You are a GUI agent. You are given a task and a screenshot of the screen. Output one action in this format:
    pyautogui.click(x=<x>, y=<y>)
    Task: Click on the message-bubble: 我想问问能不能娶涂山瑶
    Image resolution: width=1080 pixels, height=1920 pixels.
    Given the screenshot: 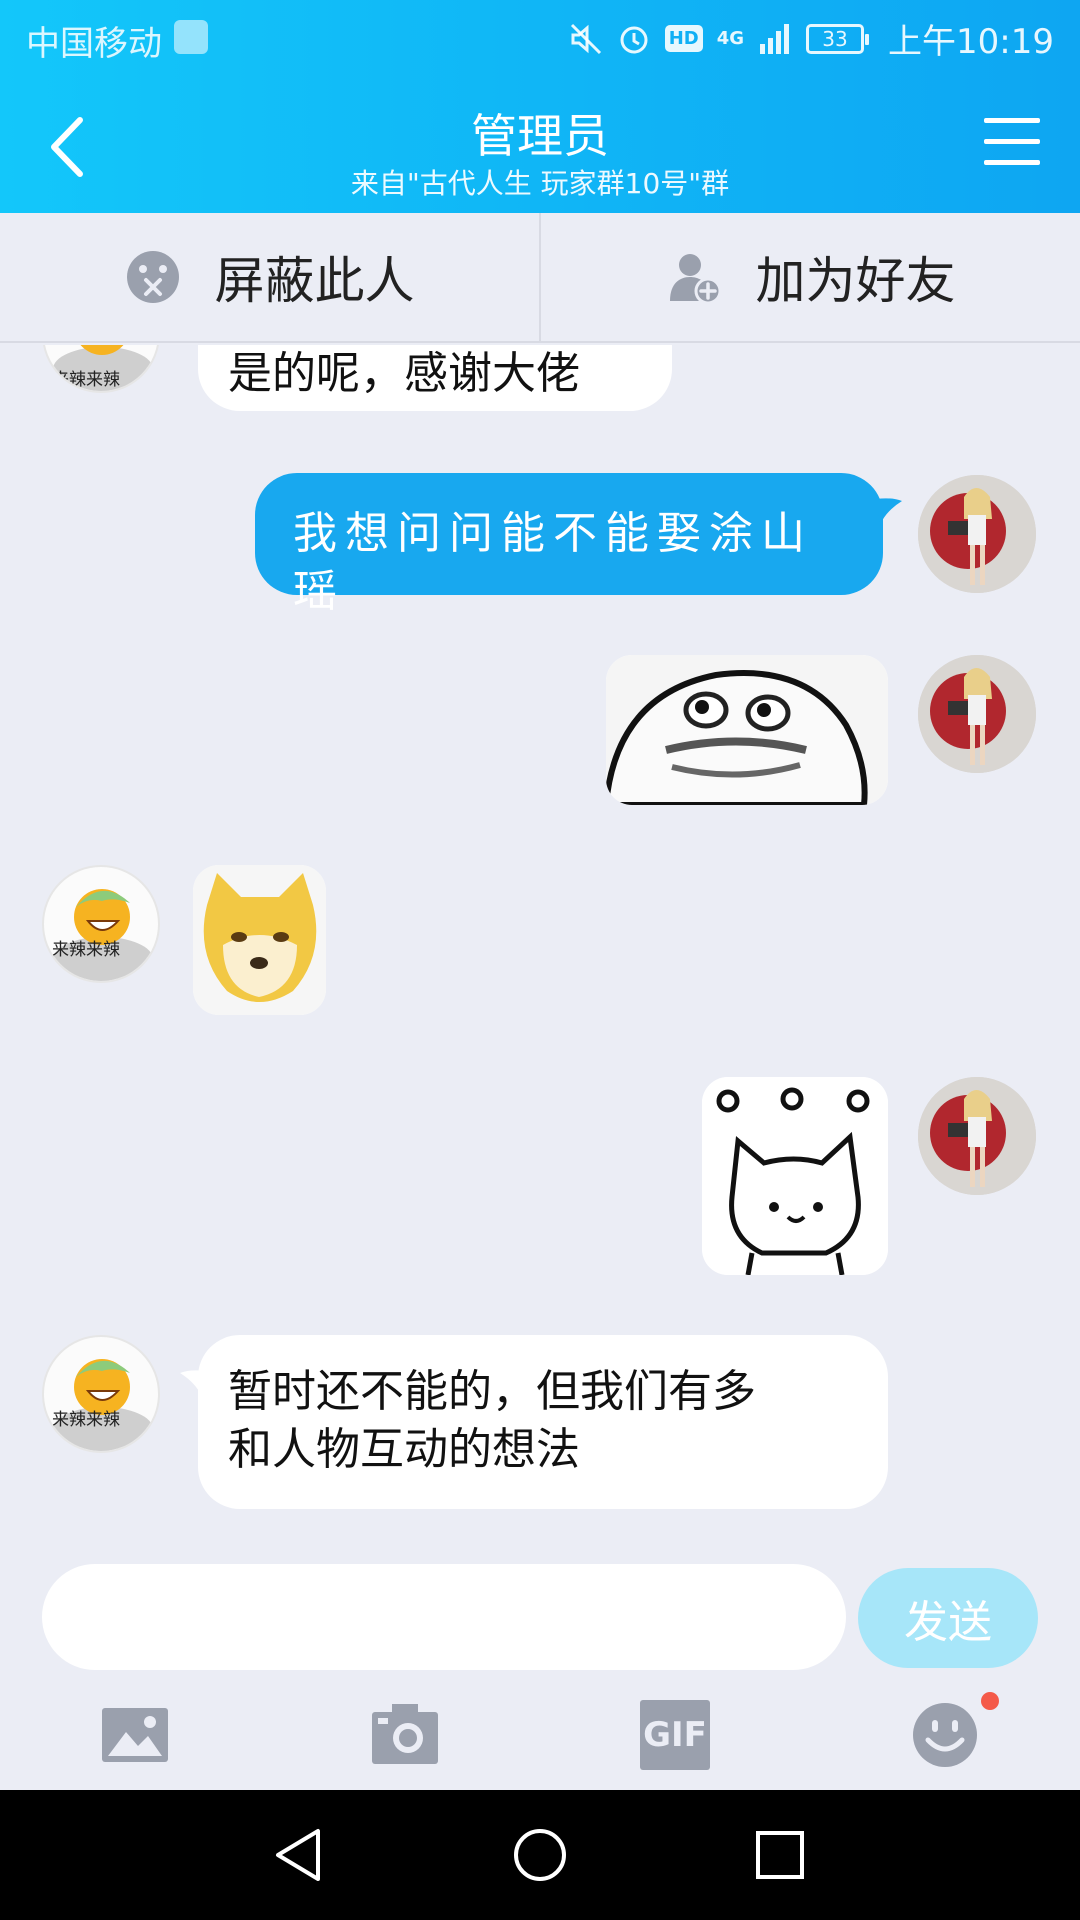 What is the action you would take?
    pyautogui.click(x=569, y=545)
    